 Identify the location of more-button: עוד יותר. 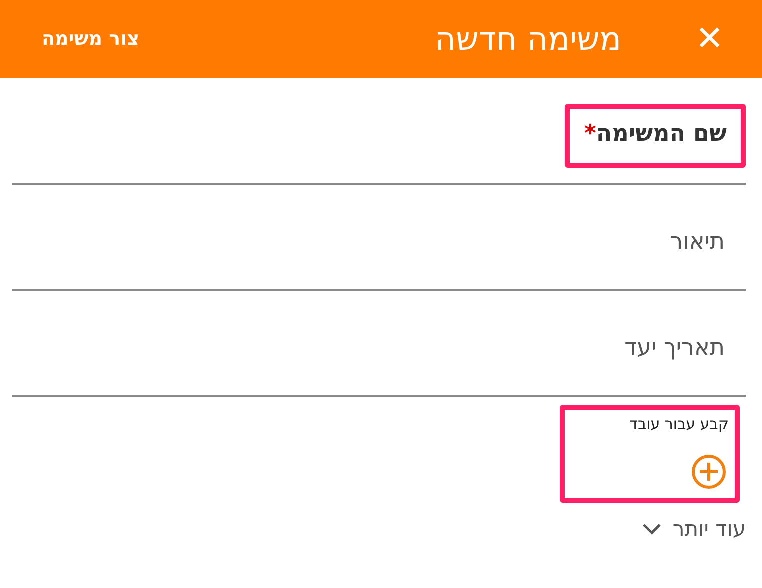
(693, 529).